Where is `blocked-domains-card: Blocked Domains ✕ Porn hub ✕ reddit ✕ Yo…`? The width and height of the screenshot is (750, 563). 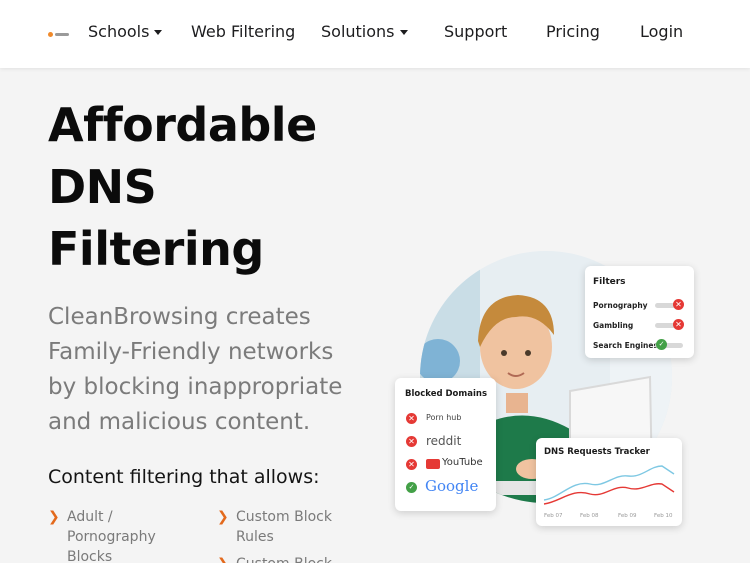
blocked-domains-card: Blocked Domains ✕ Porn hub ✕ reddit ✕ Yo… is located at coordinates (445, 444).